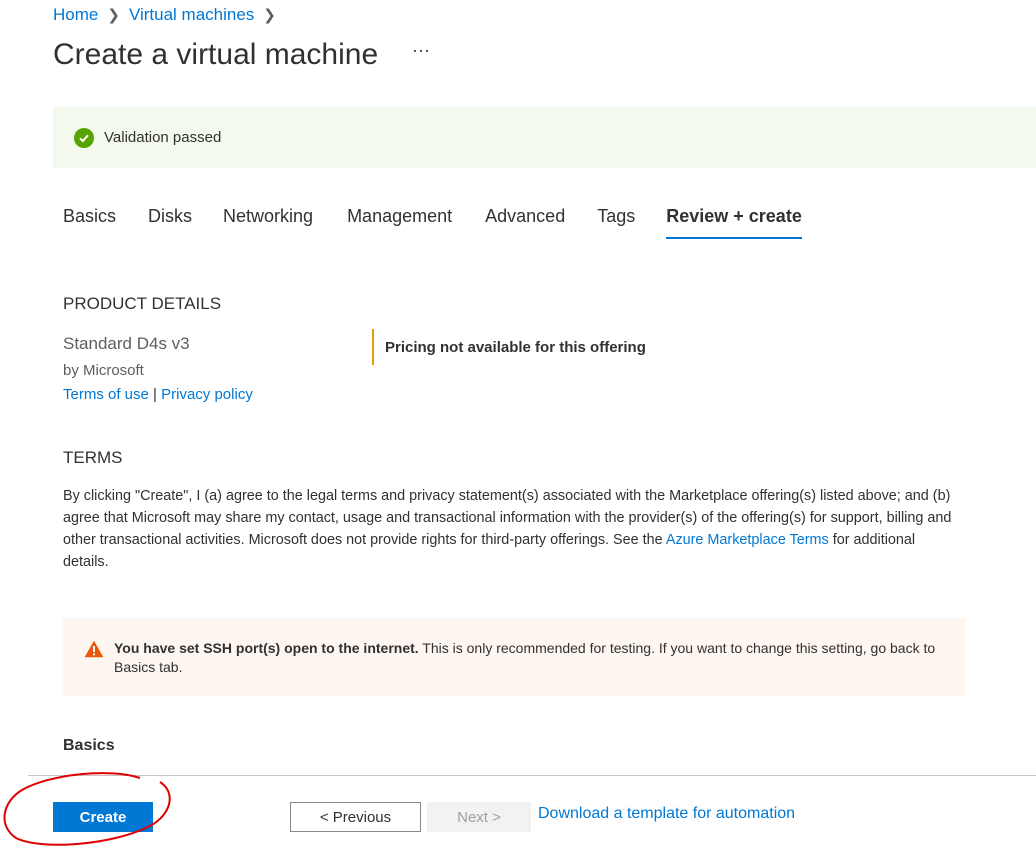  I want to click on product-details-heading: PRODUCT DETAILS, so click(142, 303).